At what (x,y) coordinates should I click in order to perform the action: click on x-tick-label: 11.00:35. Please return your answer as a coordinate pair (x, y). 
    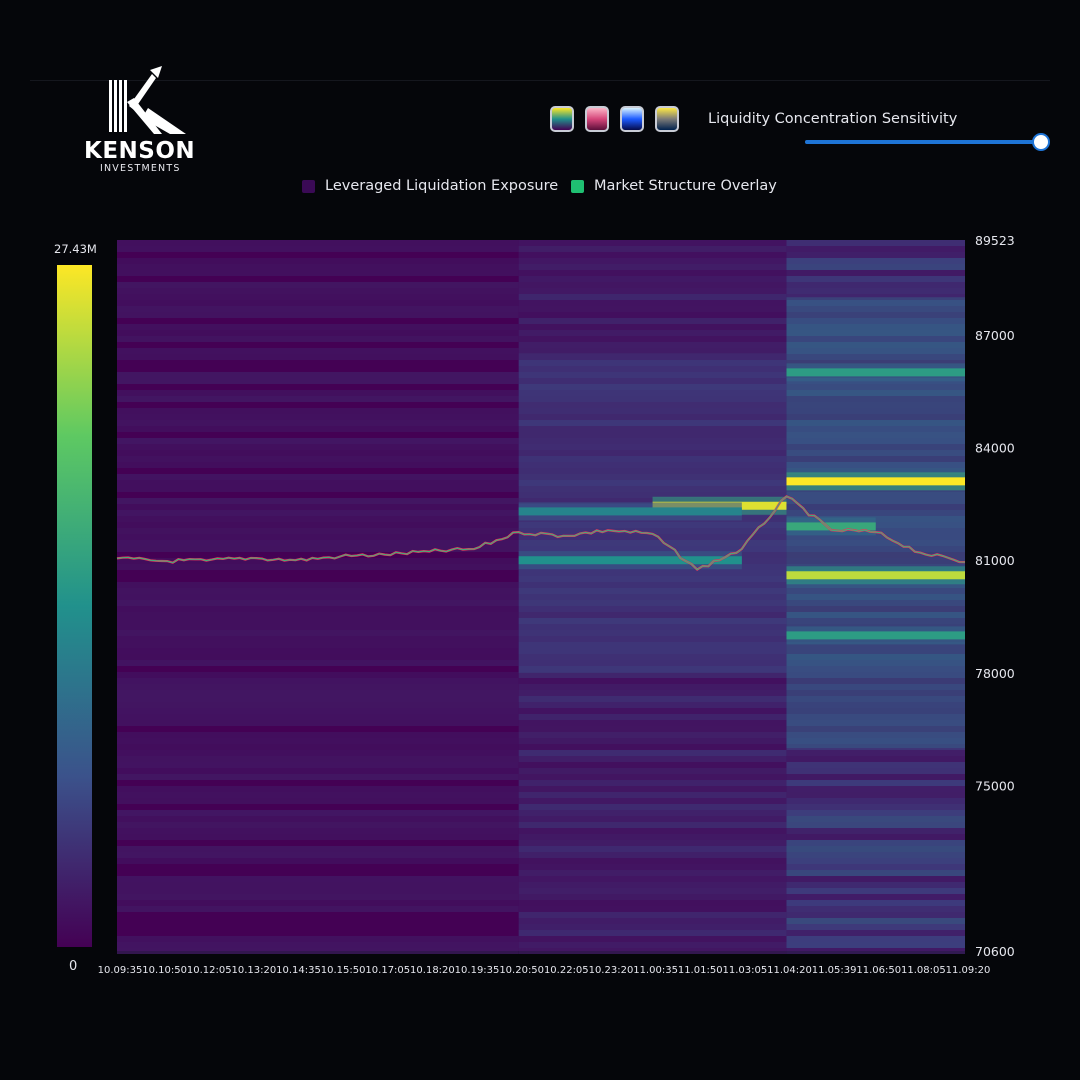
    Looking at the image, I should click on (655, 970).